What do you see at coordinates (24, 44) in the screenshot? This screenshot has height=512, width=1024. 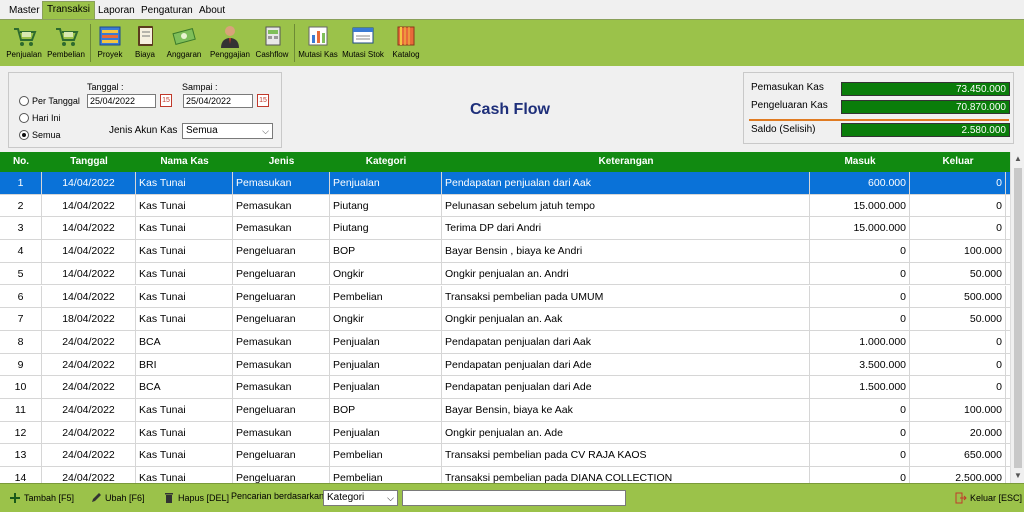 I see `toolbar-penjualan-button: Penjualan` at bounding box center [24, 44].